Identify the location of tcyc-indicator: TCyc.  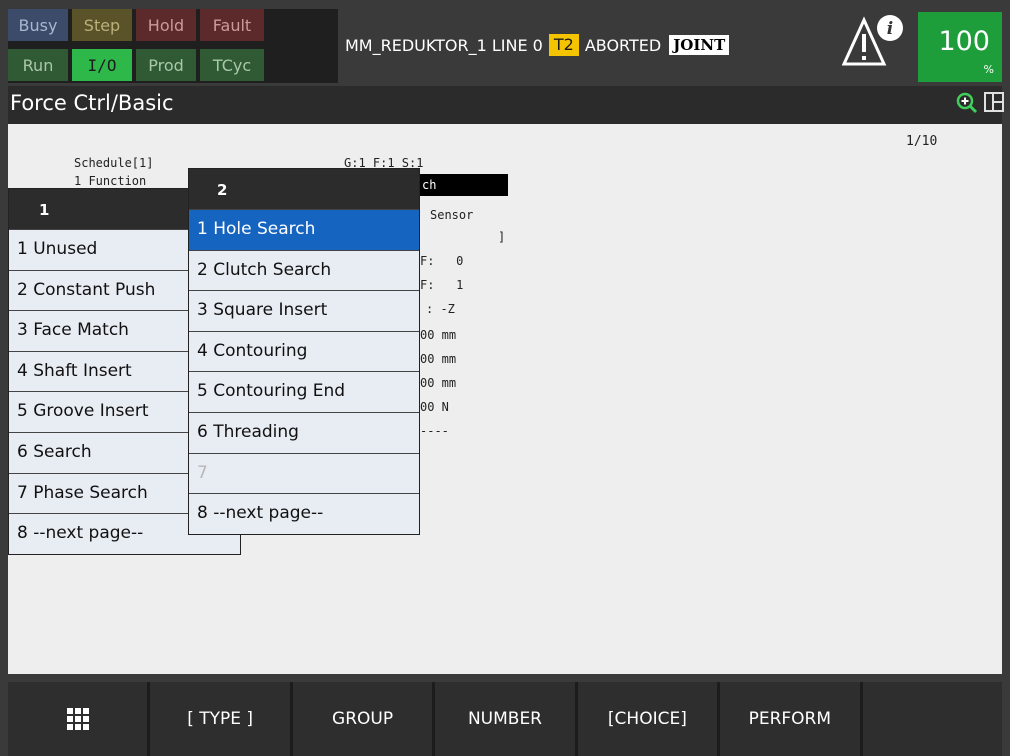
(232, 65).